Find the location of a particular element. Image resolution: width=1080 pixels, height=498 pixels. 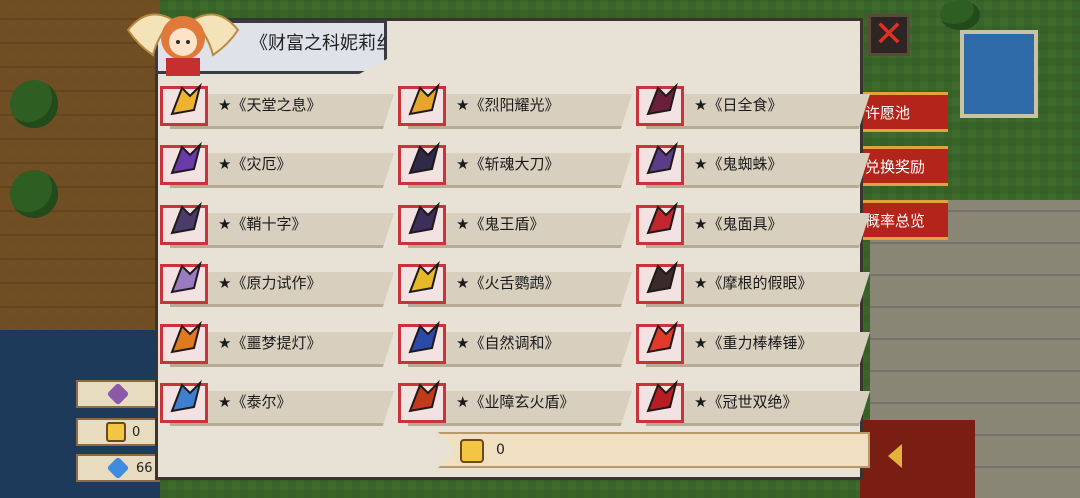

crystal-icon is located at coordinates (118, 394).